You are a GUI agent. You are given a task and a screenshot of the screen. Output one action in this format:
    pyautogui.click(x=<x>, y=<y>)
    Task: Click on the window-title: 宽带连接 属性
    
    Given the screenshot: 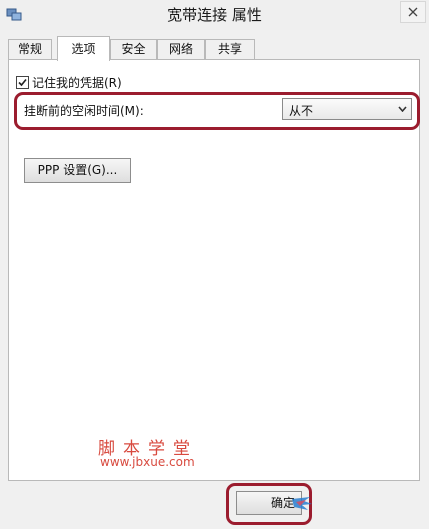 What is the action you would take?
    pyautogui.click(x=214, y=15)
    